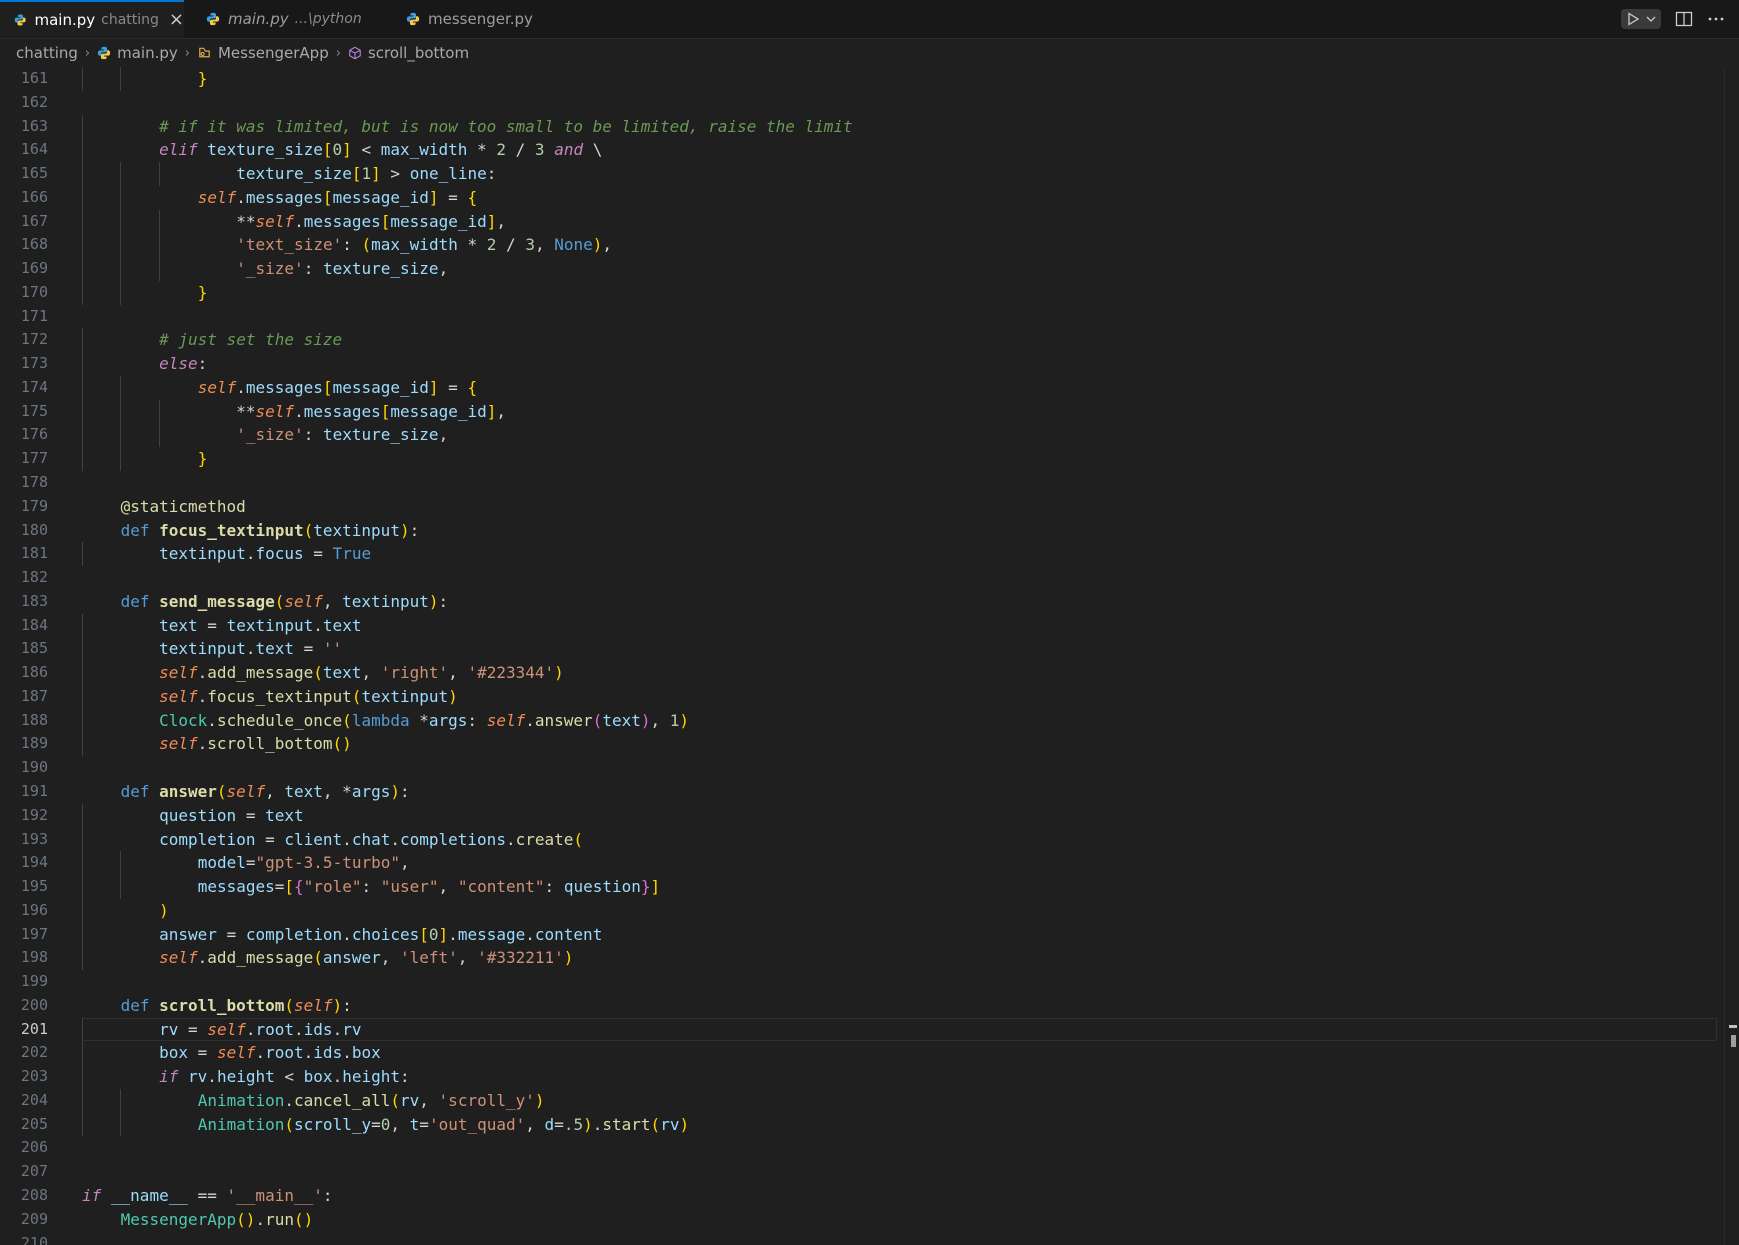 Image resolution: width=1739 pixels, height=1245 pixels. What do you see at coordinates (869, 483) in the screenshot?
I see `code-line: 178` at bounding box center [869, 483].